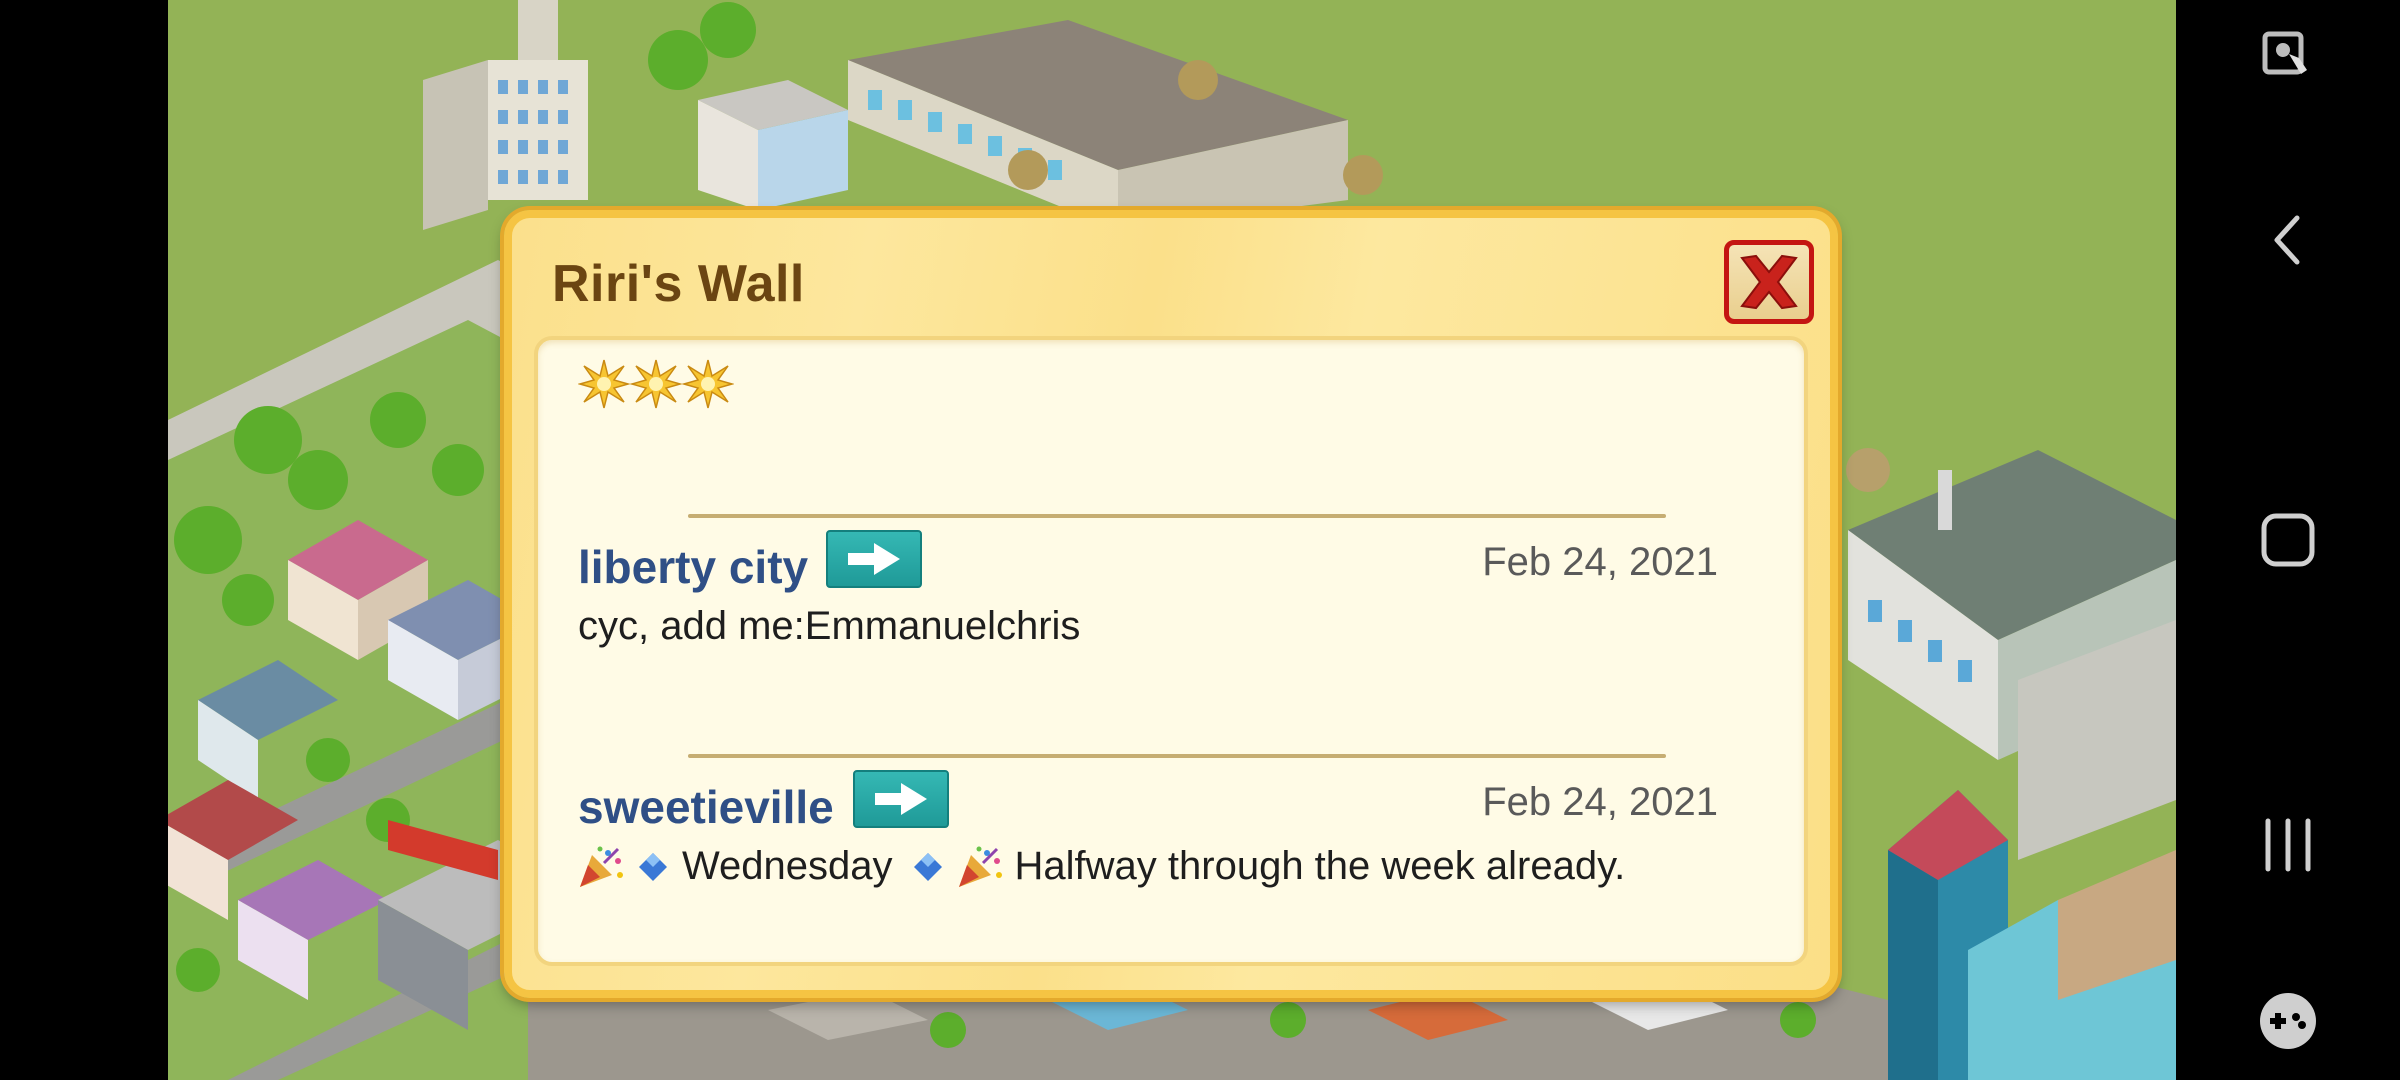 The image size is (2400, 1080). I want to click on system-nav-bar, so click(2288, 540).